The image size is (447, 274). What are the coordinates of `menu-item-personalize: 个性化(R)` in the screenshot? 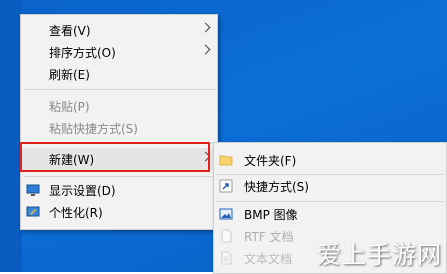 It's located at (119, 212).